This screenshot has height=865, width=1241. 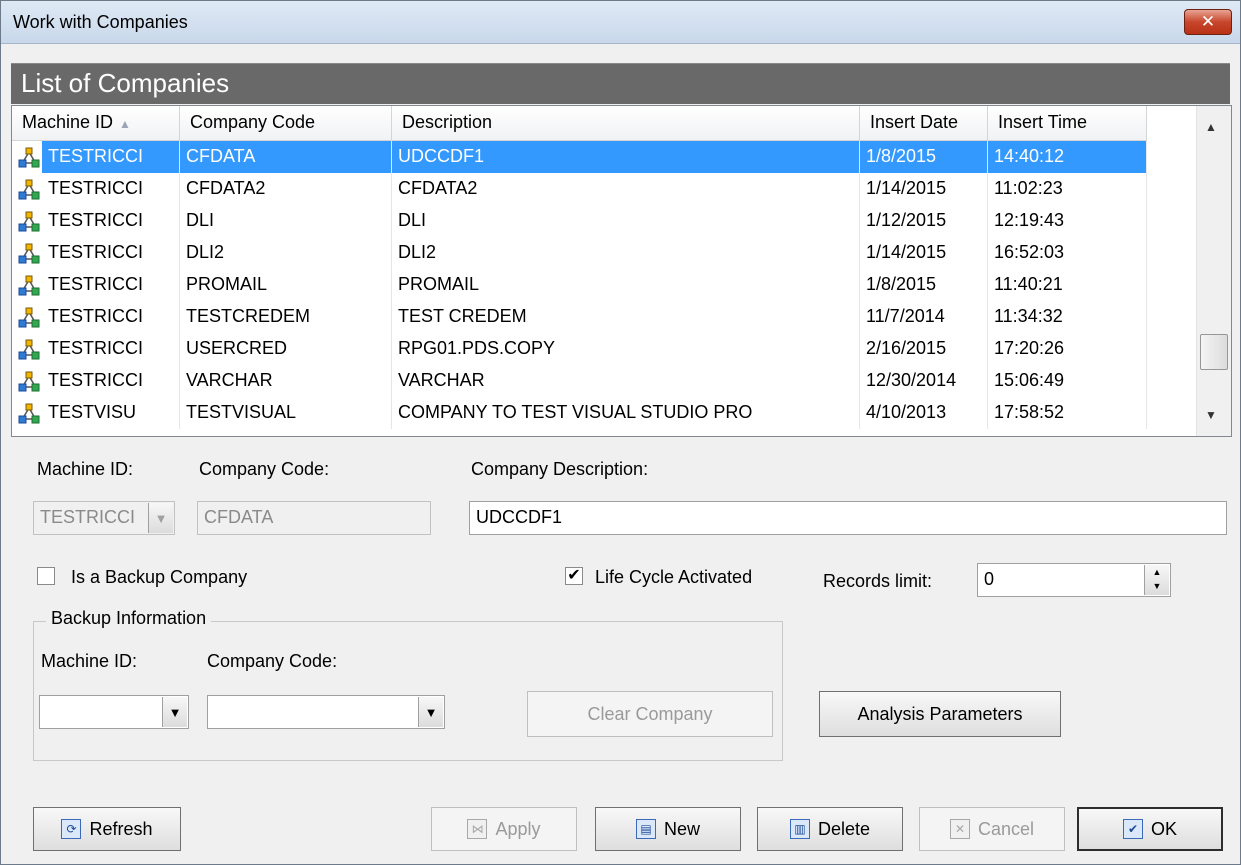 I want to click on table-cell: 12/30/2014, so click(x=924, y=381).